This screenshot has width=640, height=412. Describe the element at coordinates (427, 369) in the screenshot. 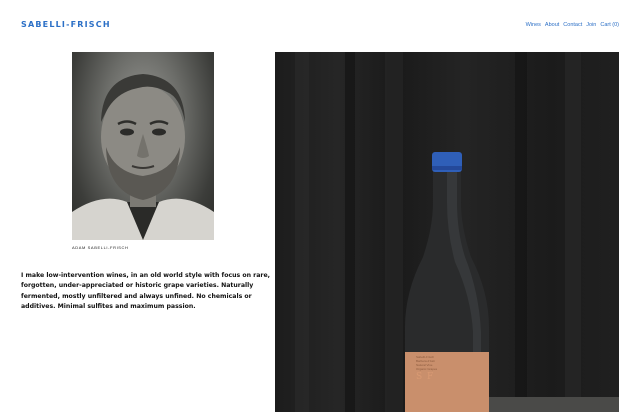

I see `label-line: Organic Grapes` at that location.